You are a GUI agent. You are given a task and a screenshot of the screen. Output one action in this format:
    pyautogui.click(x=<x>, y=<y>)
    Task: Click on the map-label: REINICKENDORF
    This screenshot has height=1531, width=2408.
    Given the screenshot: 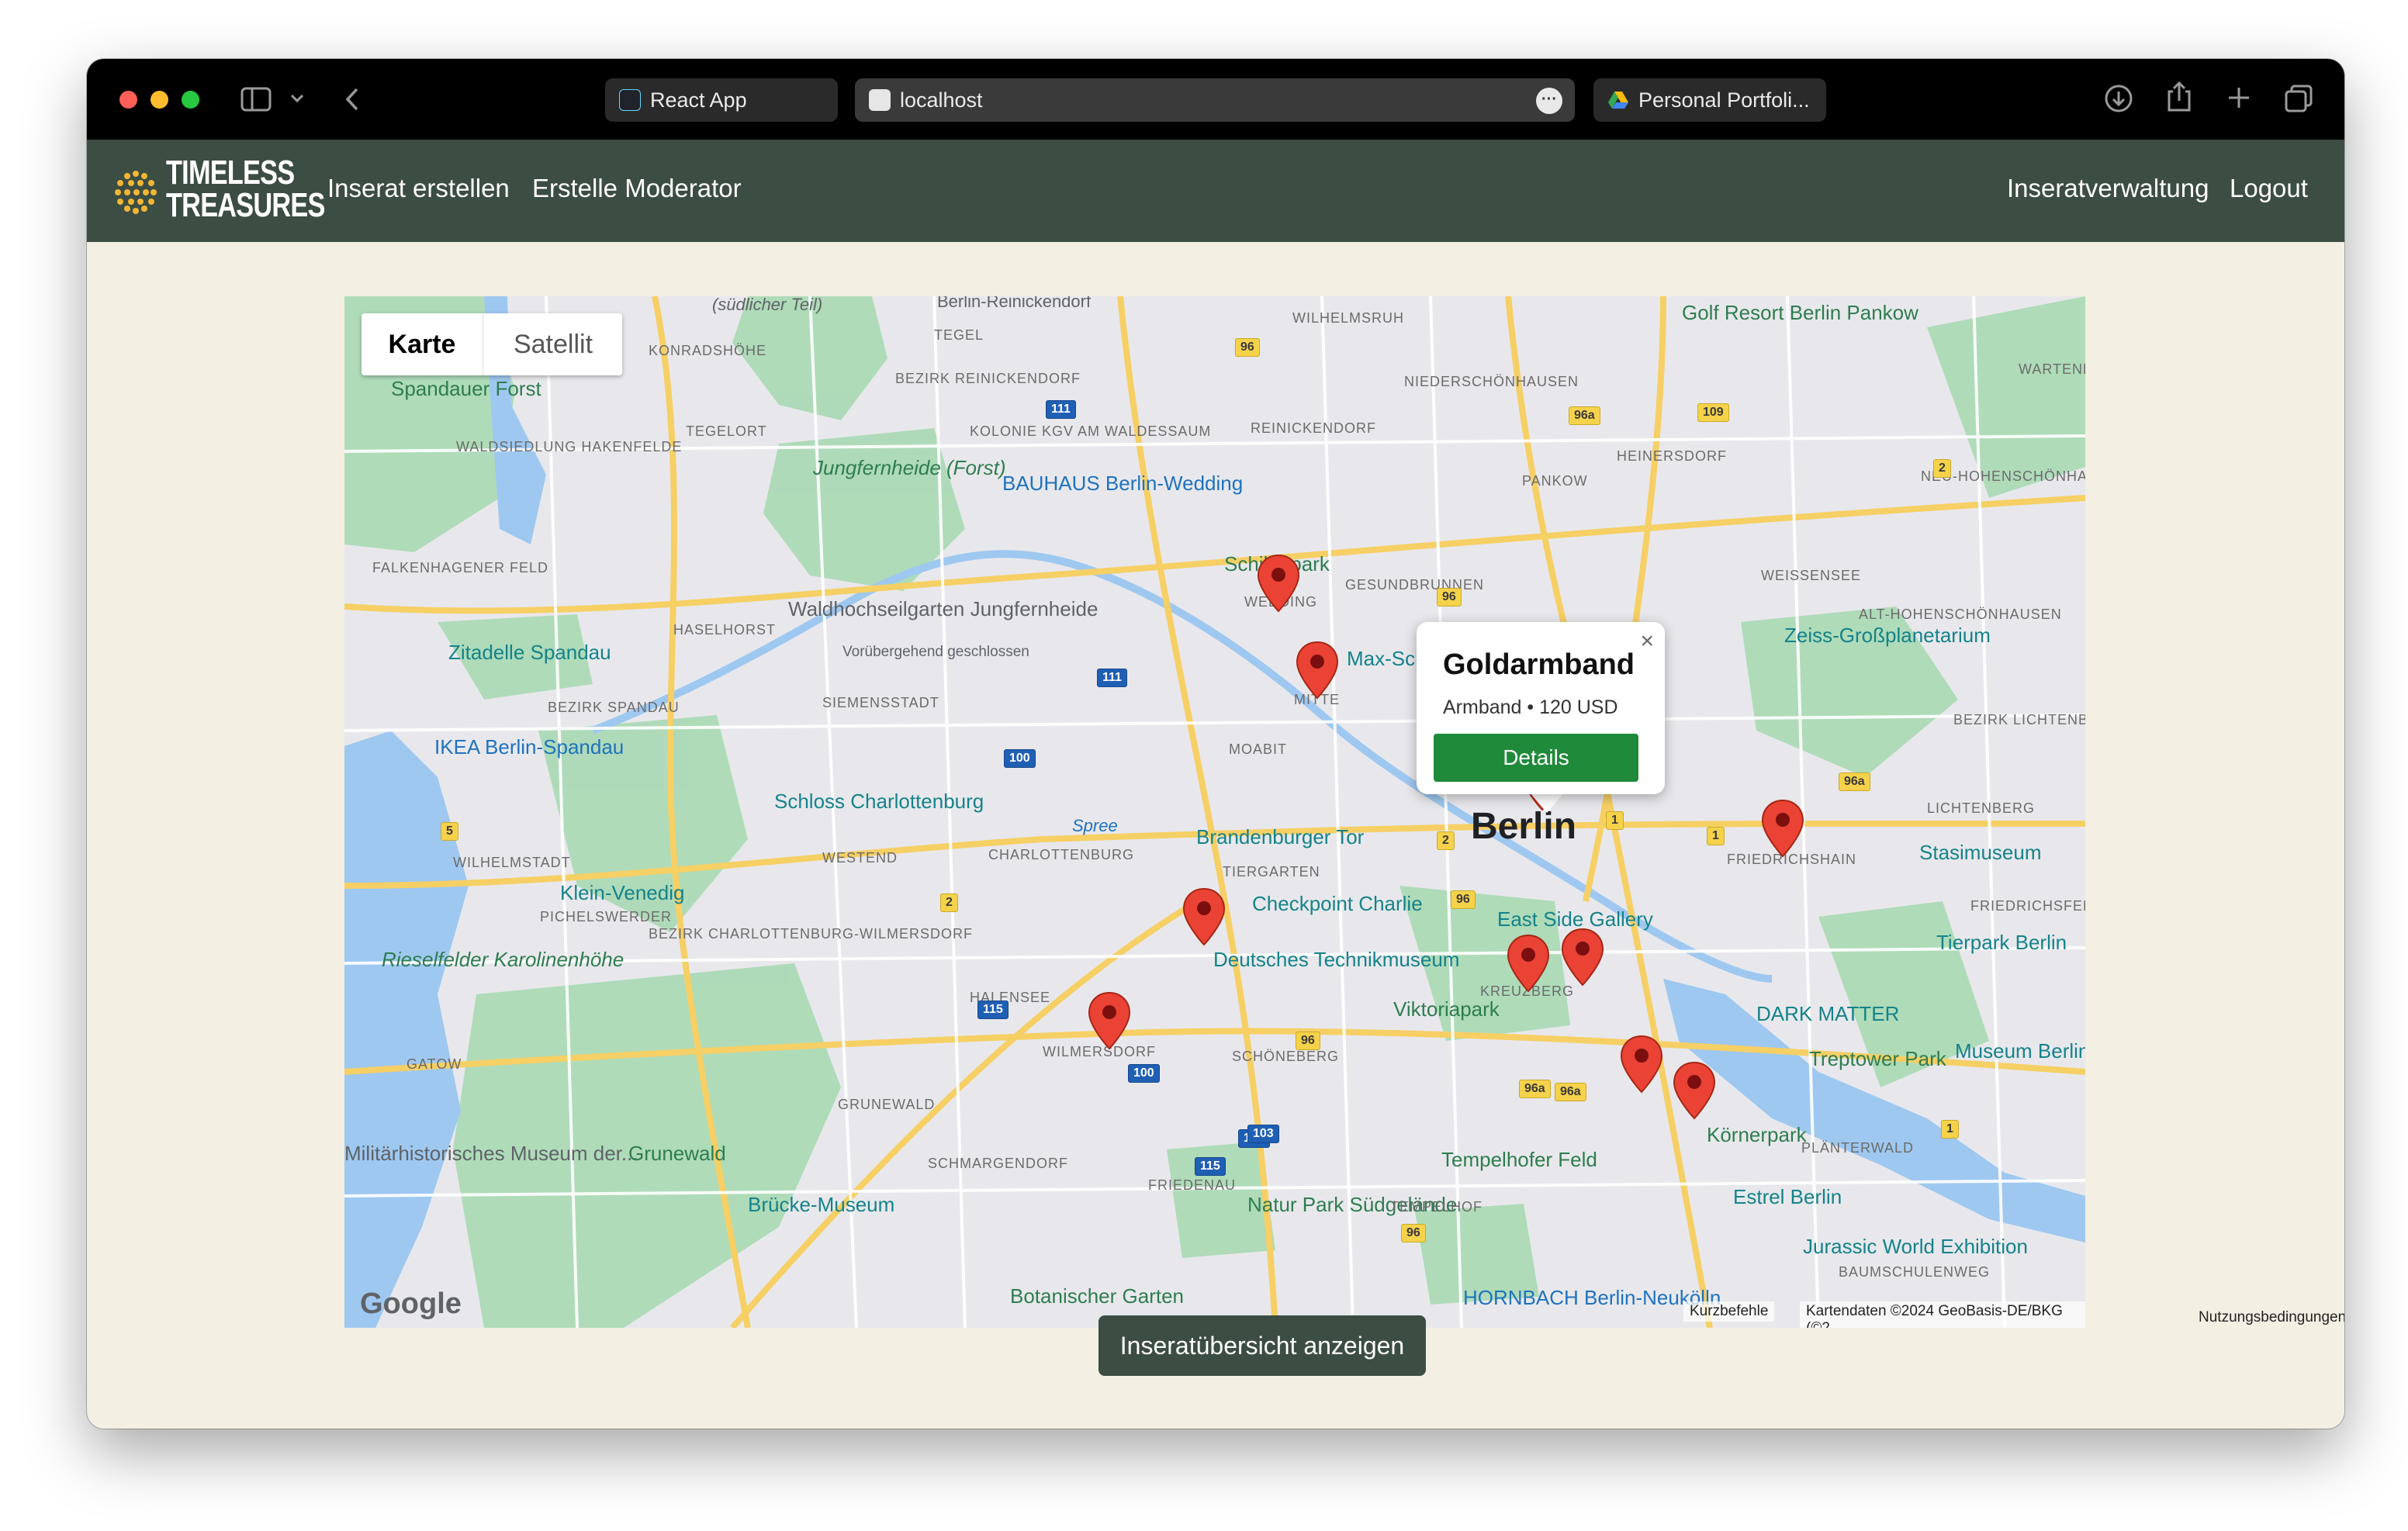 What is the action you would take?
    pyautogui.click(x=1314, y=428)
    